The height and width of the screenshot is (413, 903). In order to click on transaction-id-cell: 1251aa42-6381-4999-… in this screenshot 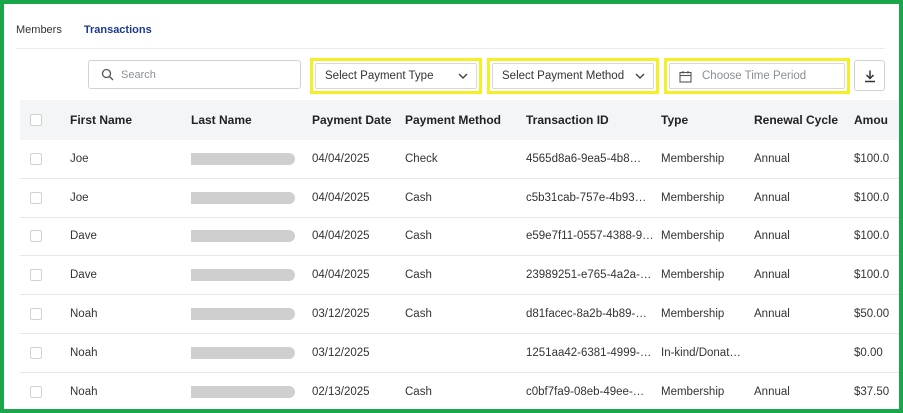, I will do `click(589, 352)`.